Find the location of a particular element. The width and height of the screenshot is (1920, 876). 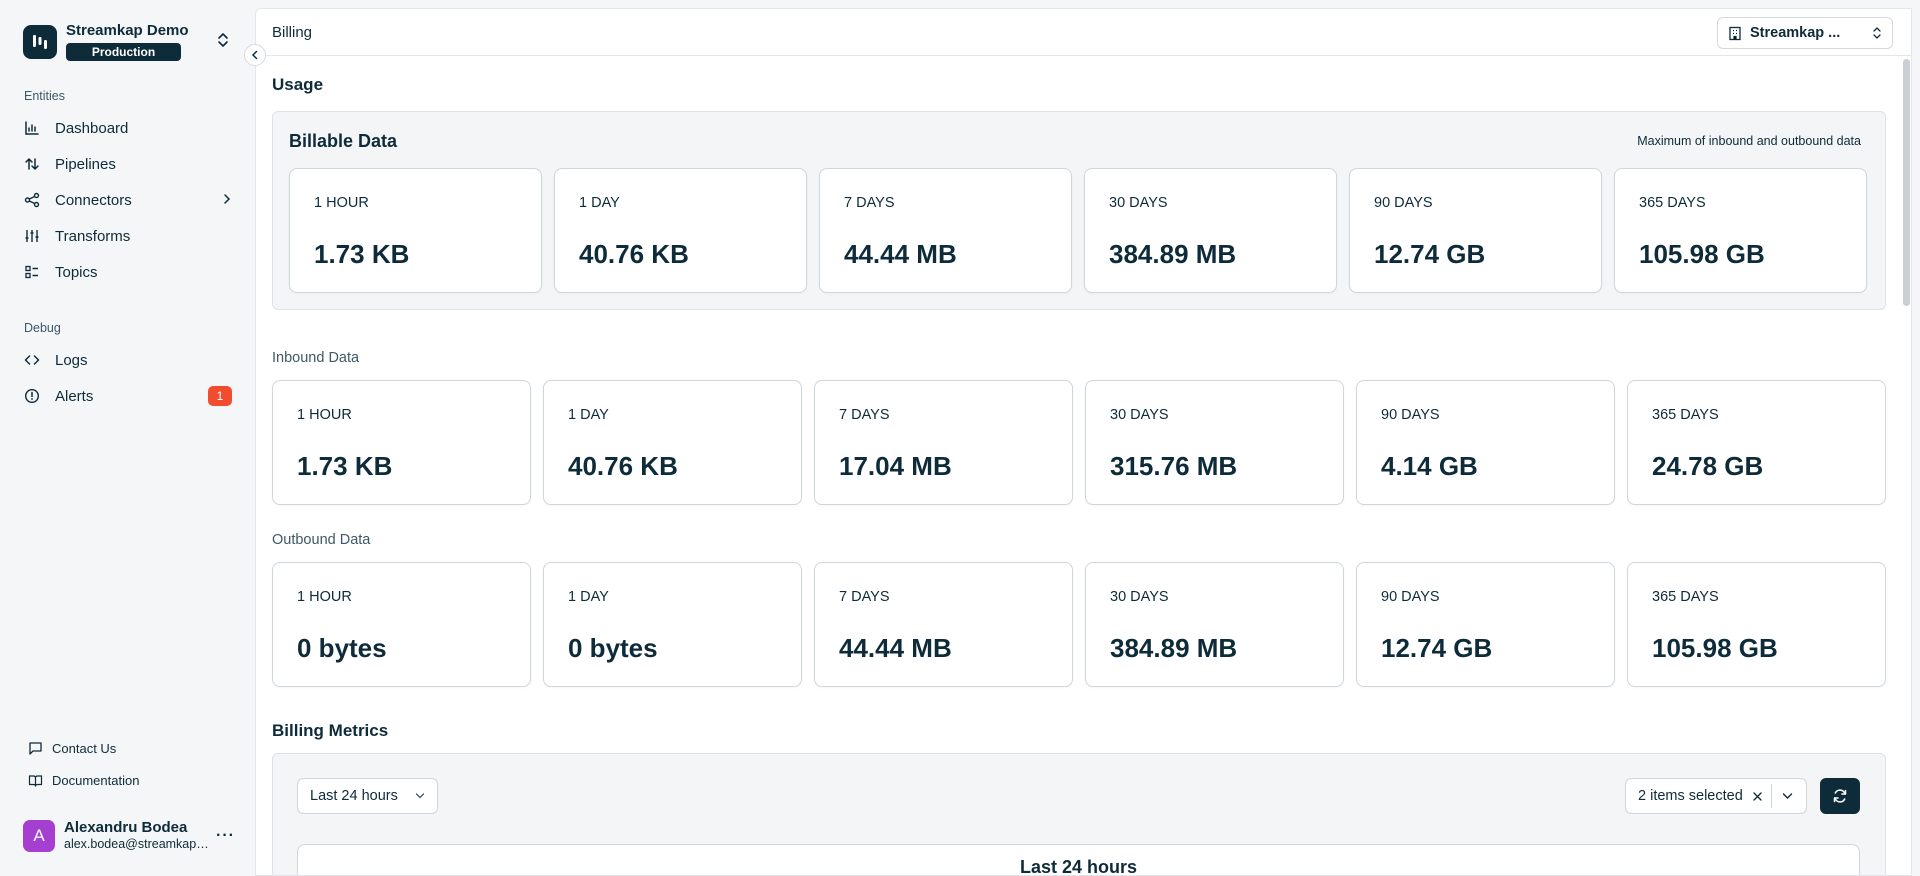

clear-selection-icon is located at coordinates (1757, 796).